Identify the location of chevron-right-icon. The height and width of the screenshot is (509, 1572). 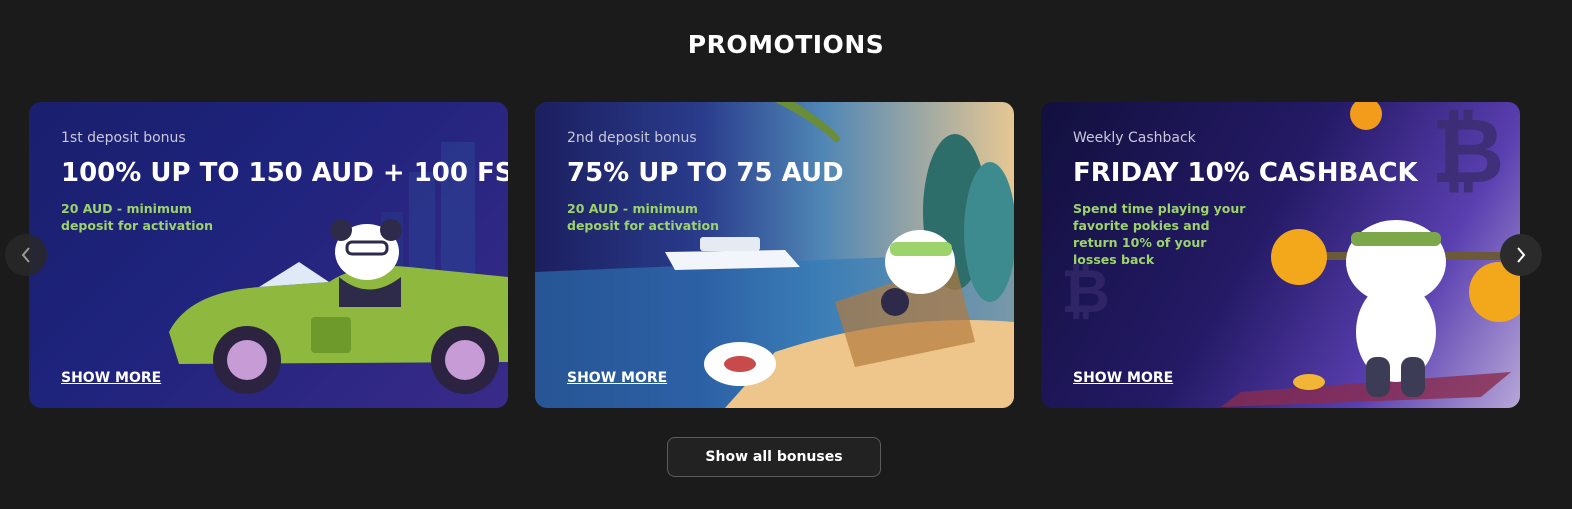
(1521, 255).